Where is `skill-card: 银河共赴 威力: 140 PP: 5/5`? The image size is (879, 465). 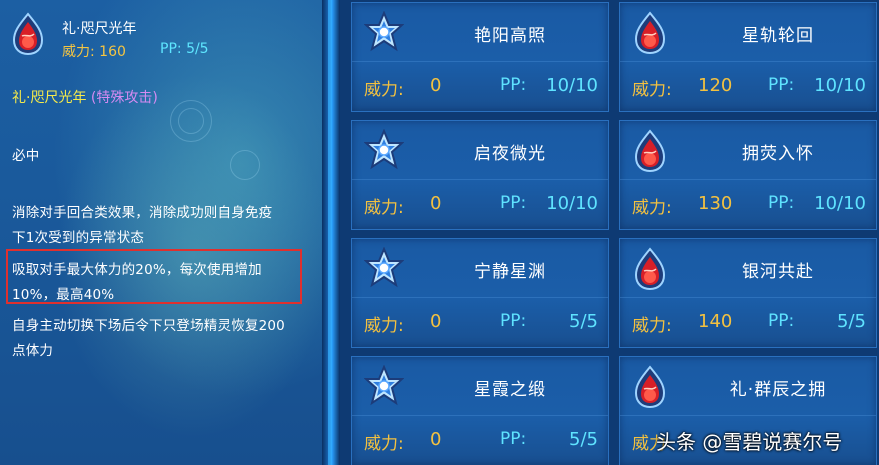 skill-card: 银河共赴 威力: 140 PP: 5/5 is located at coordinates (748, 293).